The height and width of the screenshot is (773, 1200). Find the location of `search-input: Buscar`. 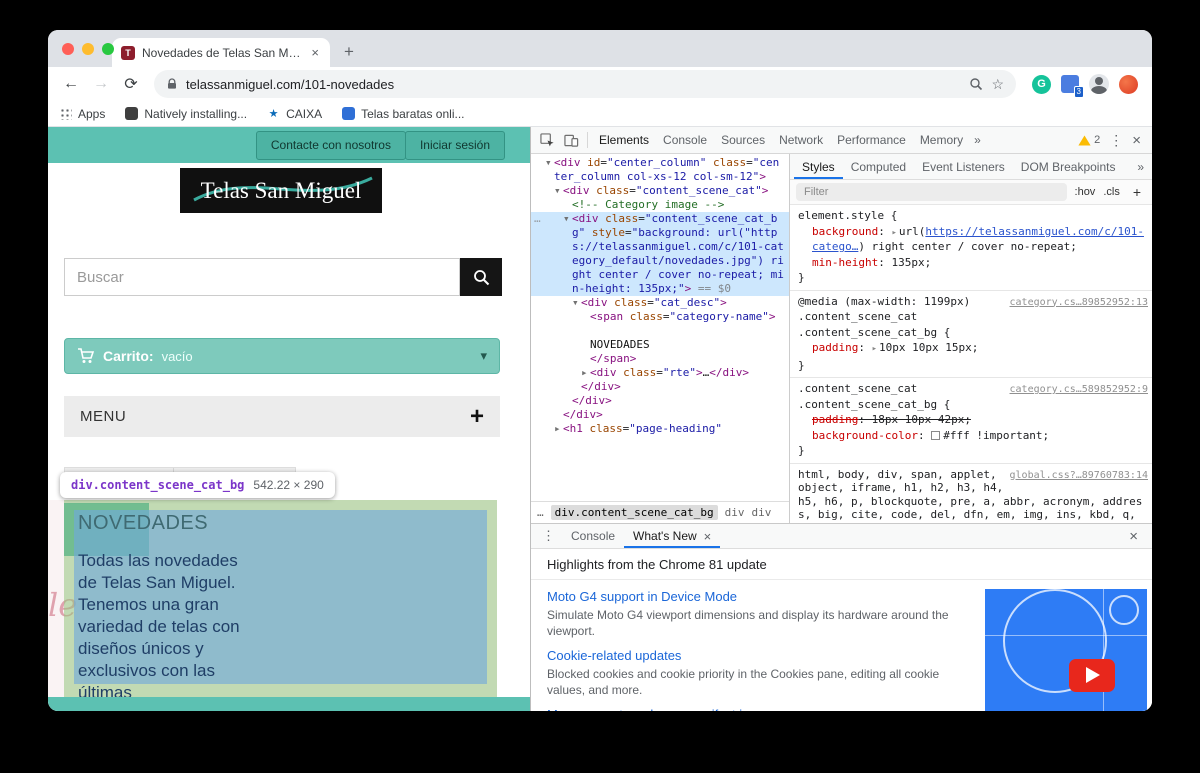

search-input: Buscar is located at coordinates (262, 277).